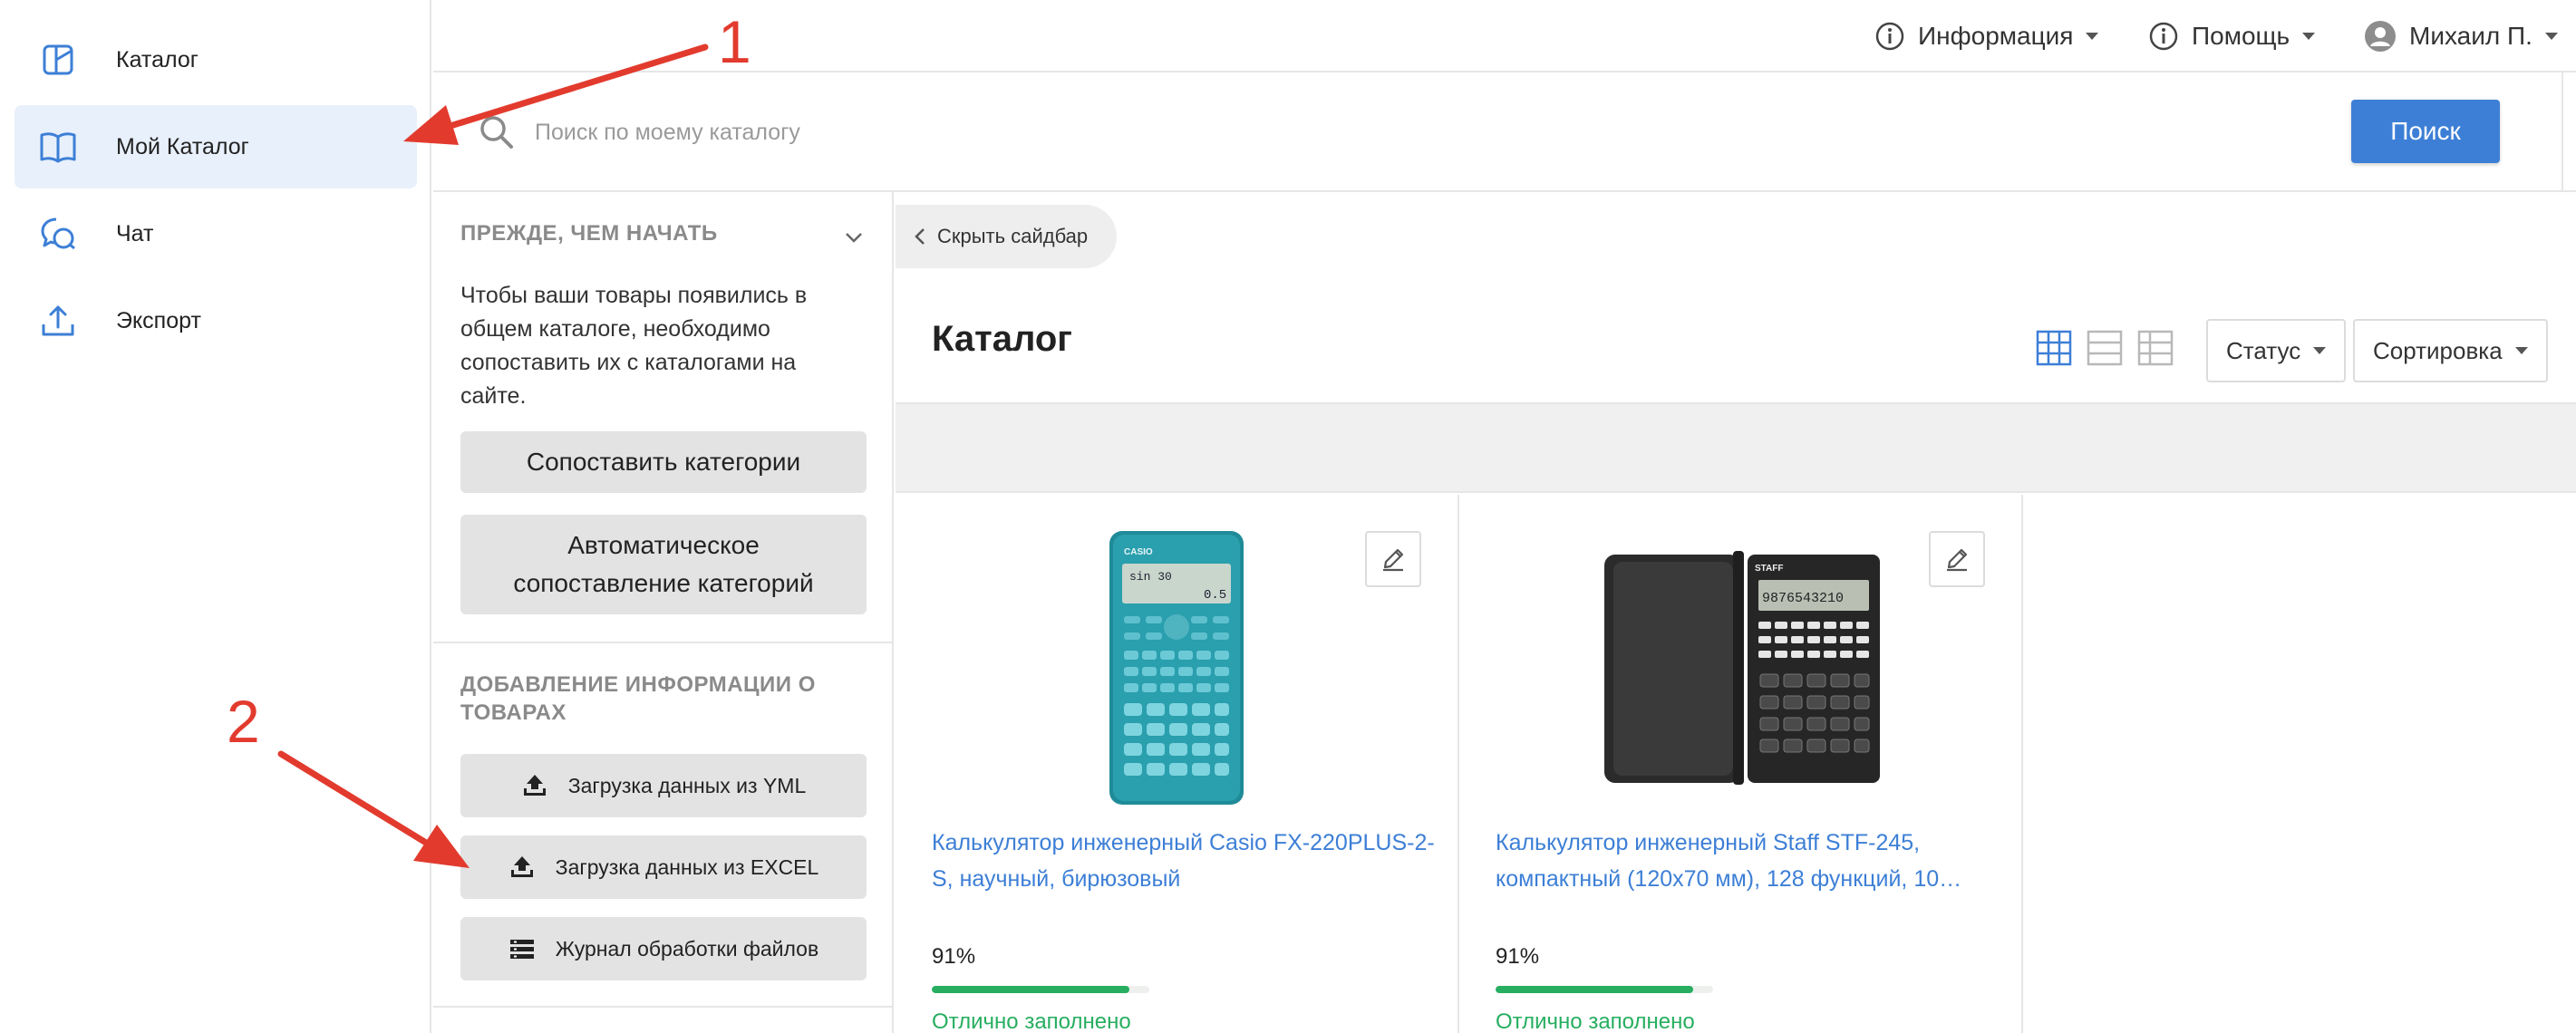  Describe the element at coordinates (2470, 36) in the screenshot. I see `user-name: Михаил П.` at that location.